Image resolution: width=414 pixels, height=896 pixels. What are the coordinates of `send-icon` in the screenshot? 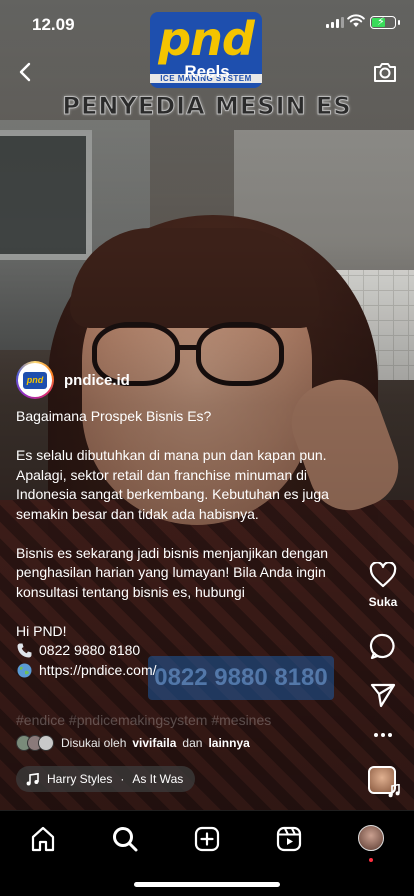 It's located at (383, 695).